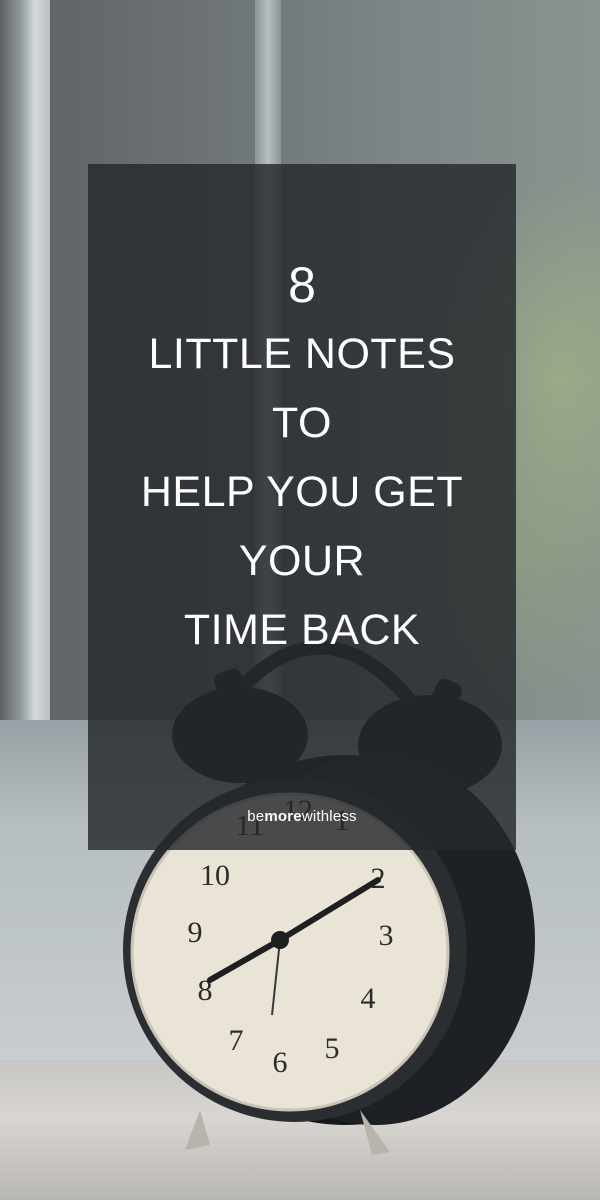 This screenshot has width=600, height=1200. Describe the element at coordinates (236, 1040) in the screenshot. I see `numeral-7: 7` at that location.